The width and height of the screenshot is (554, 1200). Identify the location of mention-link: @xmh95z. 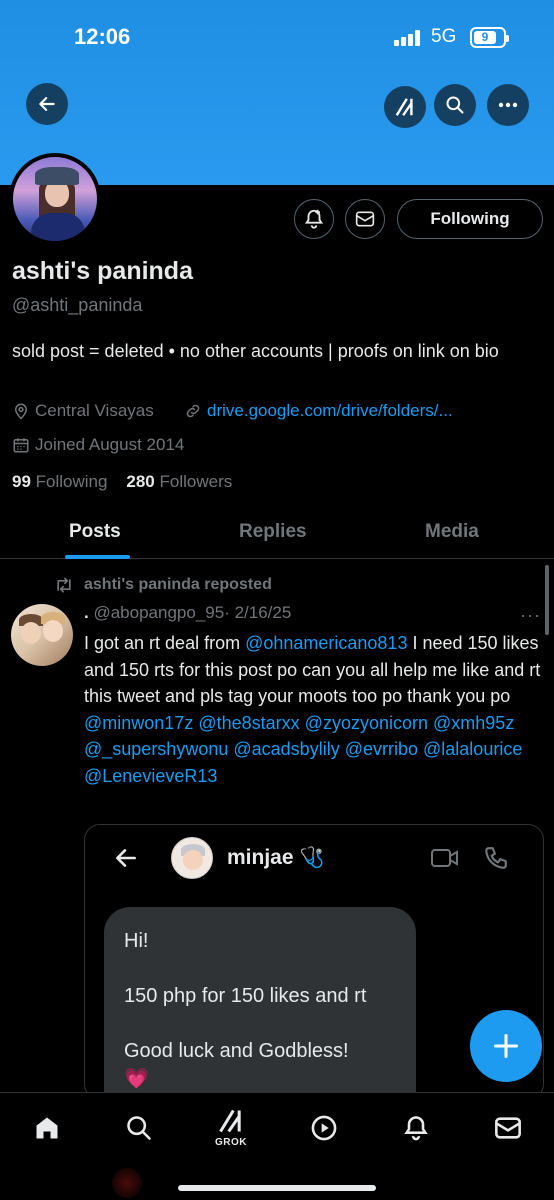
(473, 723).